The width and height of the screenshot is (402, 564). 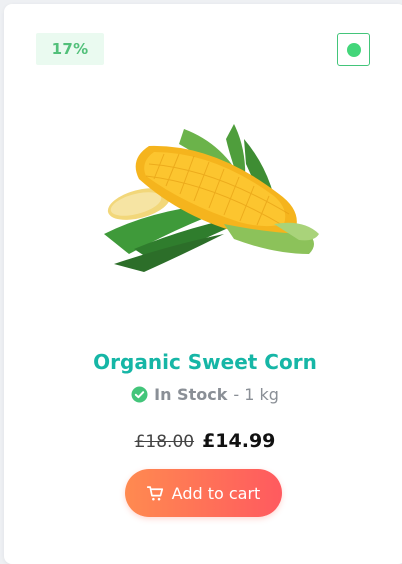 I want to click on current-price: £14.99, so click(x=239, y=441).